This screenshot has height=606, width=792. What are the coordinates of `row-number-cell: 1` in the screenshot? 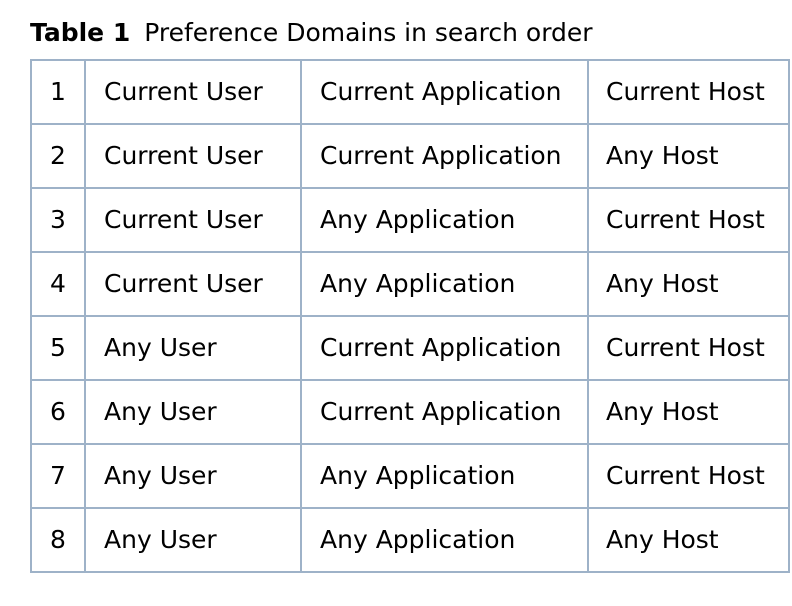 It's located at (58, 92).